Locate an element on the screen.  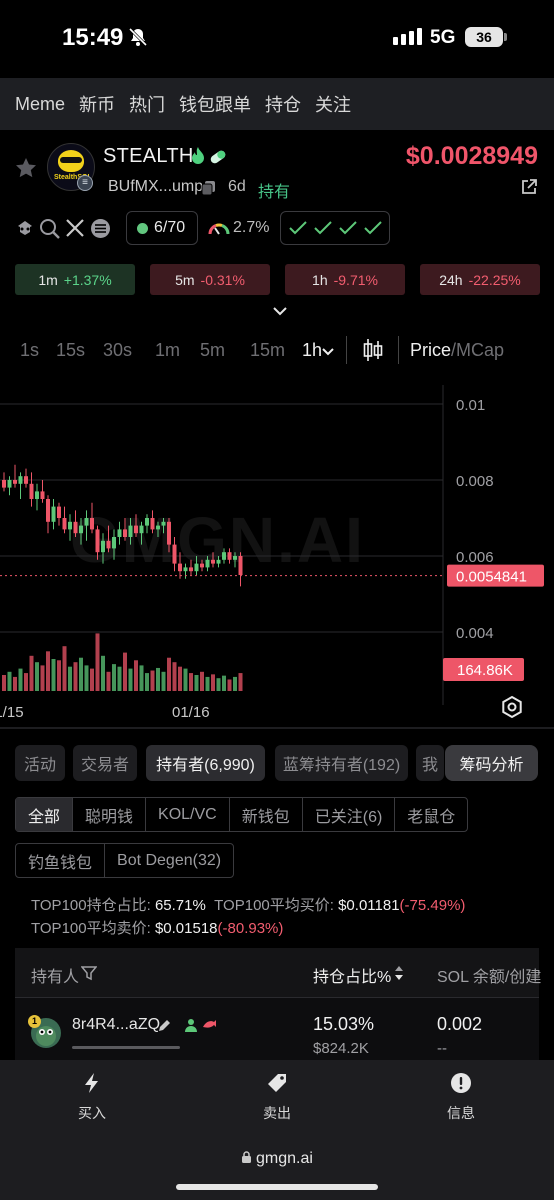
section-divider is located at coordinates (277, 728).